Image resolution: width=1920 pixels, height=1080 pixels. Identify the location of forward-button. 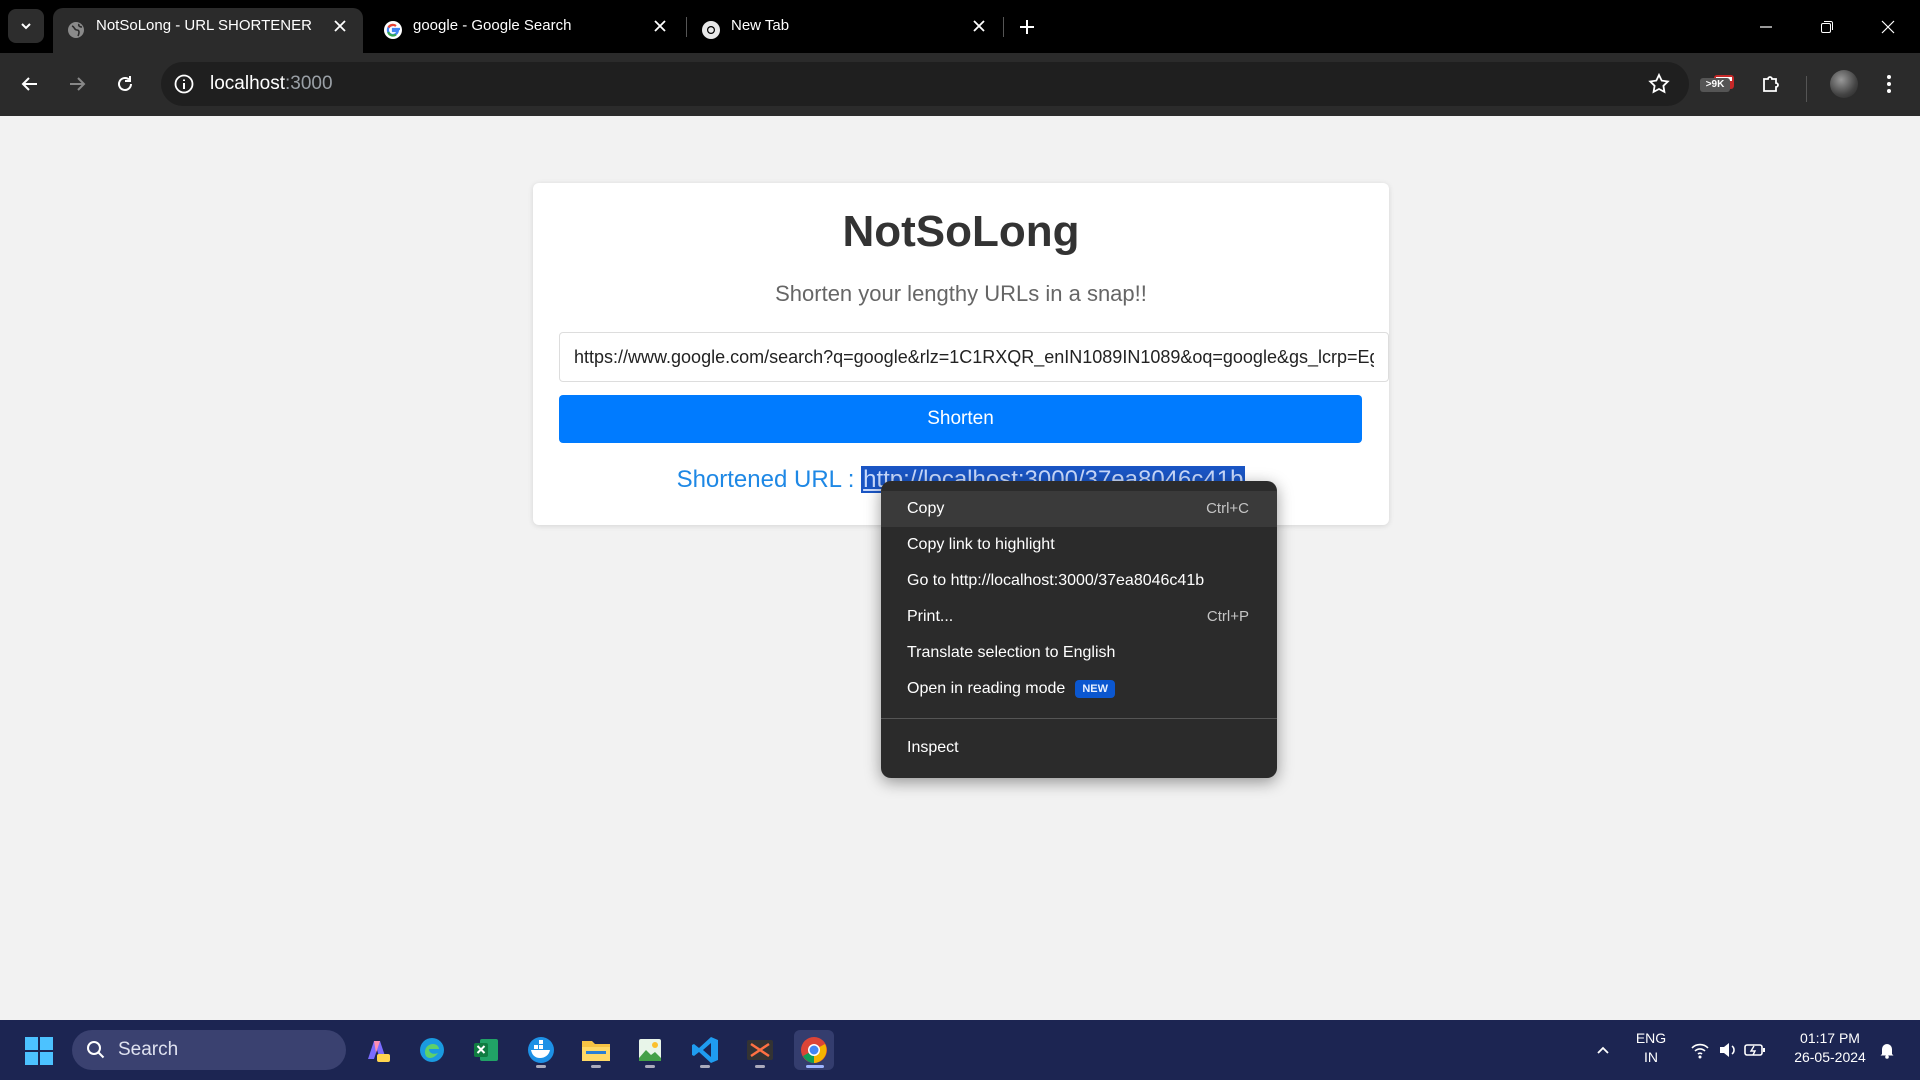
(77, 84).